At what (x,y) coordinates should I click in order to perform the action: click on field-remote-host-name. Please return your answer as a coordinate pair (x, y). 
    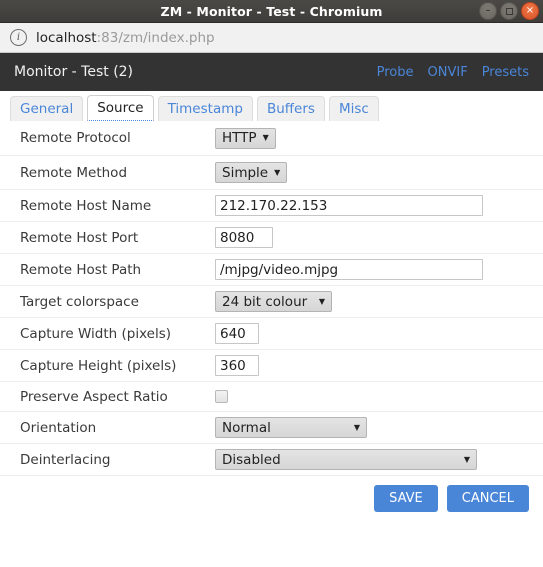
    Looking at the image, I should click on (379, 205).